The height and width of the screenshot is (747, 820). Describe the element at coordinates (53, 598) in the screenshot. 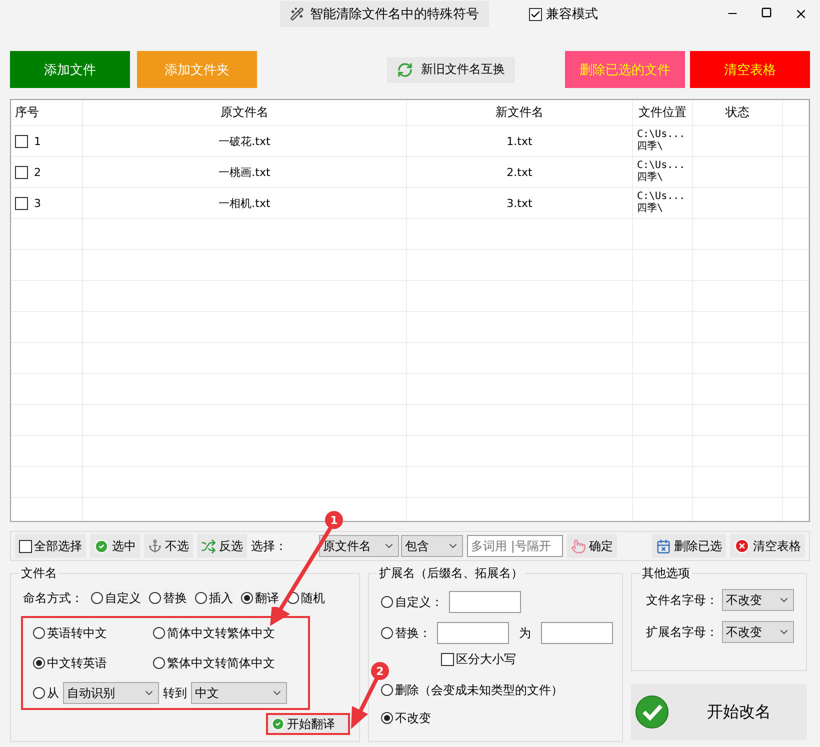

I see `field-label: 命名方式：` at that location.